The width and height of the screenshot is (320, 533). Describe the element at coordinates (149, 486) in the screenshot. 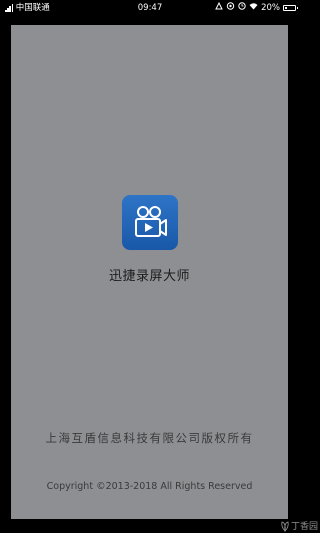

I see `copyright-line: Copyright ©2013-2018 All Rights Reserved` at that location.